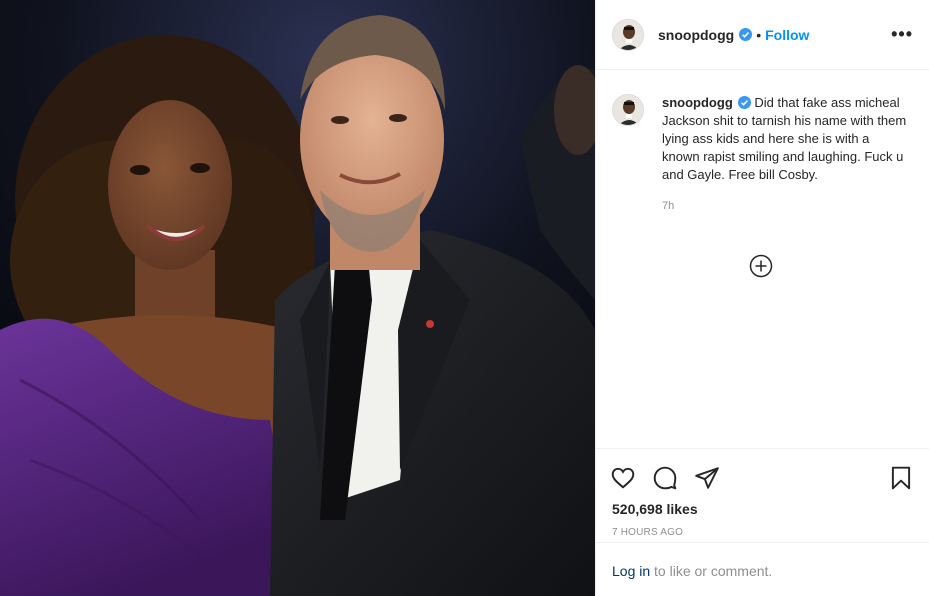  I want to click on post-timestamp: 7 HOURS AGO, so click(762, 527).